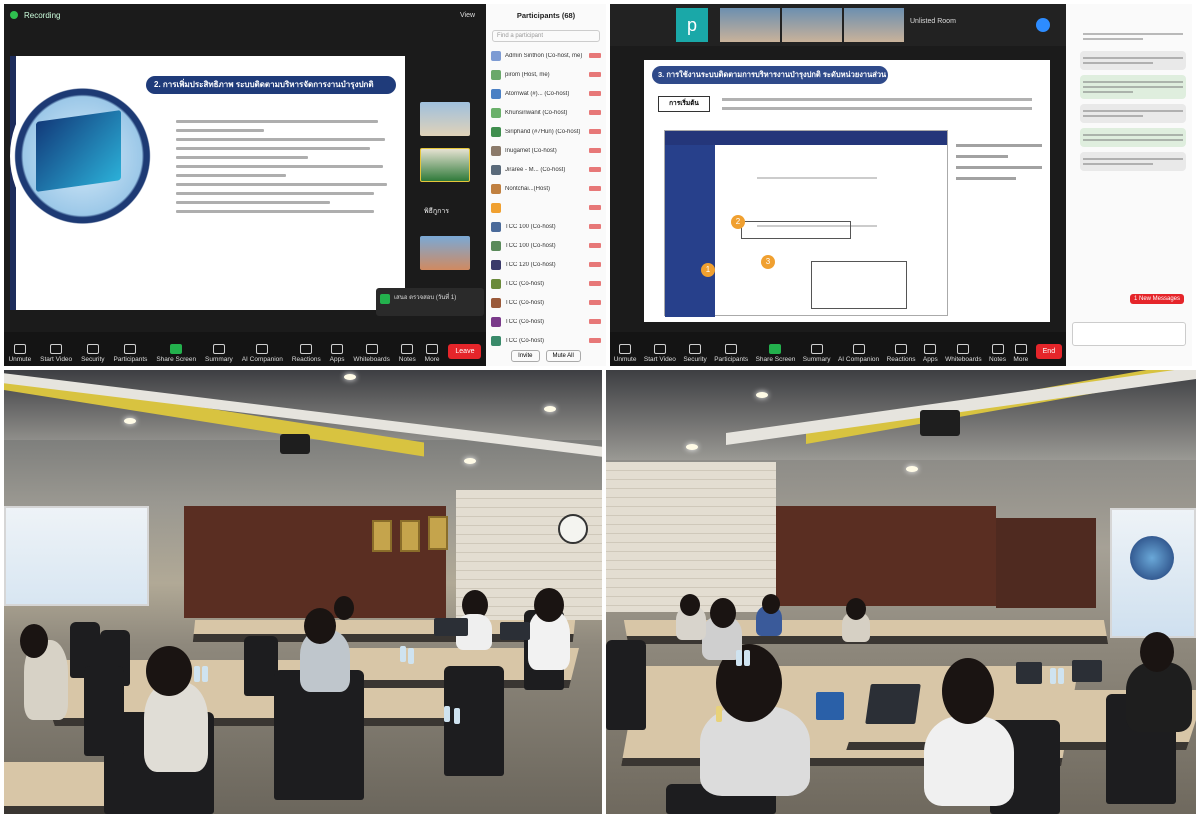 The image size is (1196, 817). Describe the element at coordinates (659, 359) in the screenshot. I see `toolbar-label: Start Video` at that location.